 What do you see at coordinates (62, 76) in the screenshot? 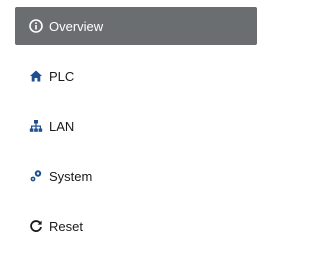
I see `nav-item-label: PLC` at bounding box center [62, 76].